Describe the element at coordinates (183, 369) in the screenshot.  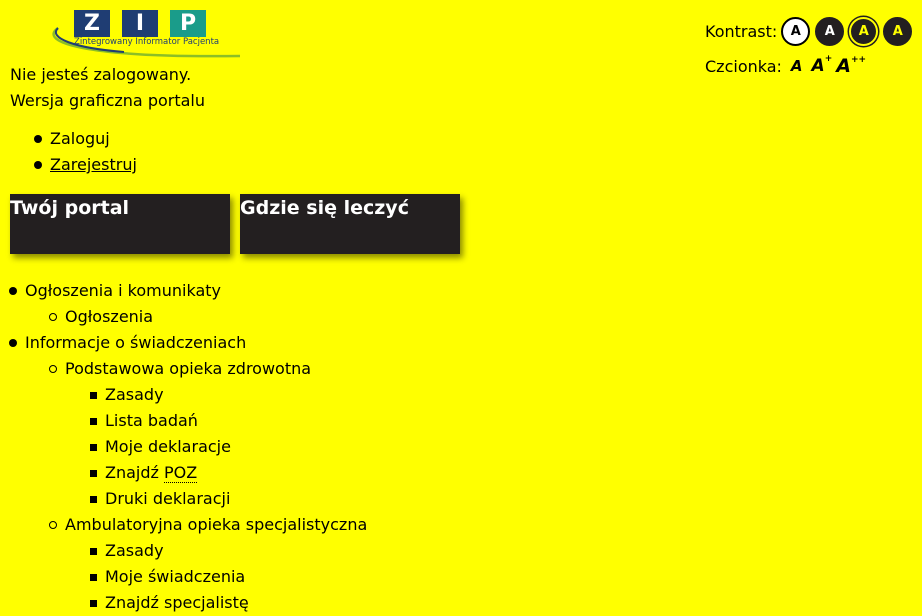
I see `nav-poz: Podstawowa opieka zdrowotna` at that location.